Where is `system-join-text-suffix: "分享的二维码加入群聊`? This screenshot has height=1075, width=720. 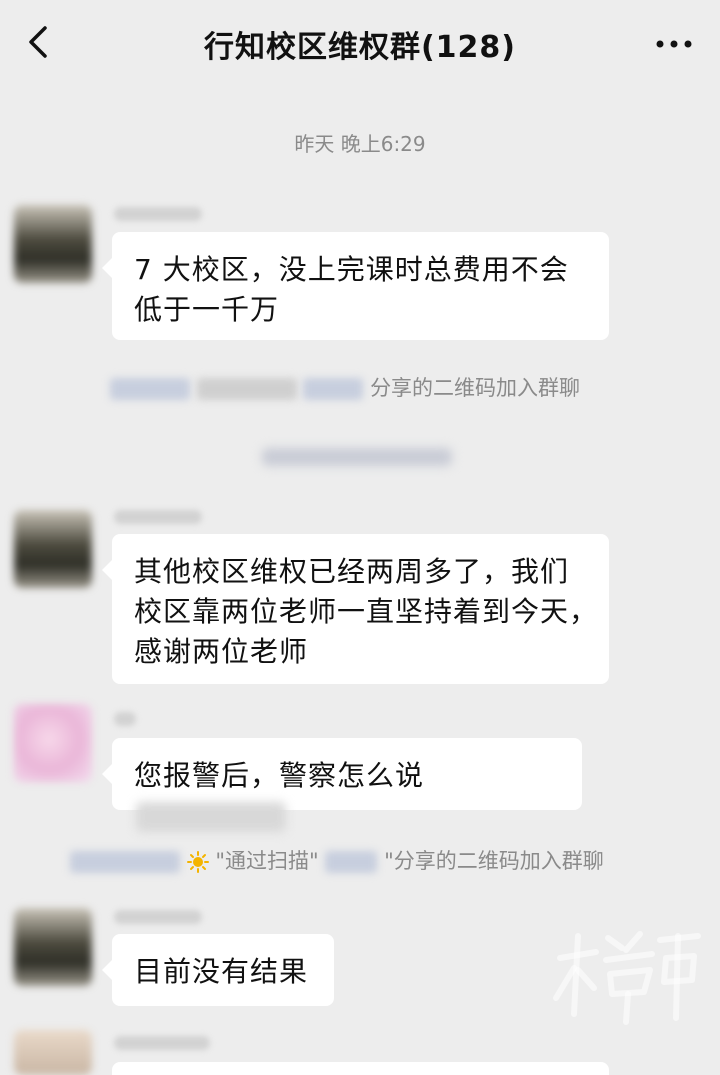
system-join-text-suffix: "分享的二维码加入群聊 is located at coordinates (494, 861).